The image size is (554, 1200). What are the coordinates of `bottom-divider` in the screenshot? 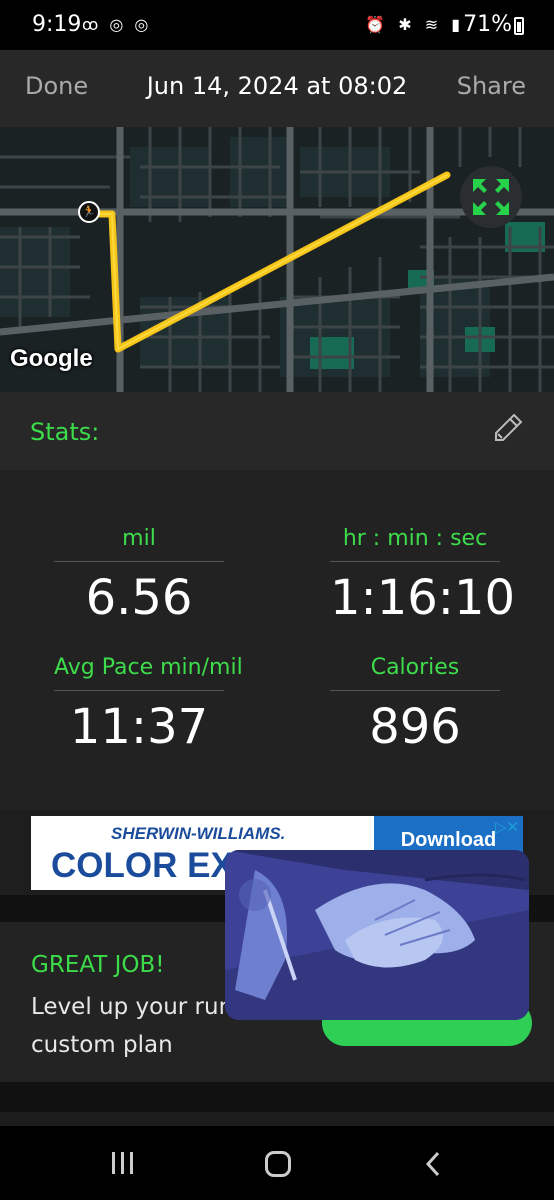 It's located at (277, 1097).